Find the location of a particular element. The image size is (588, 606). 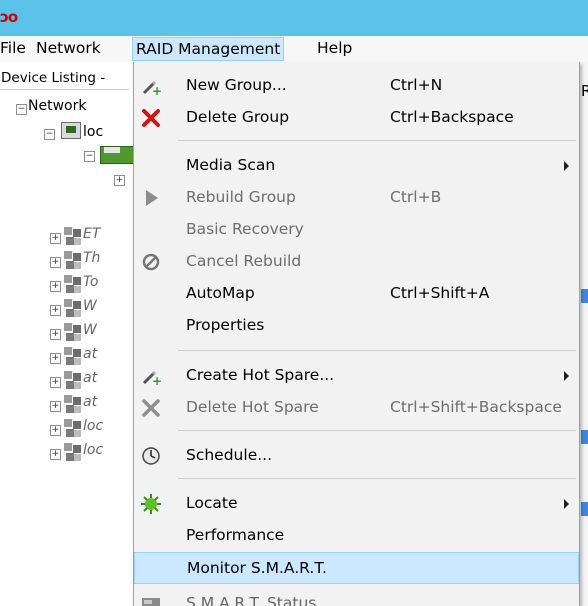

tree-device-label: To is located at coordinates (90, 282).